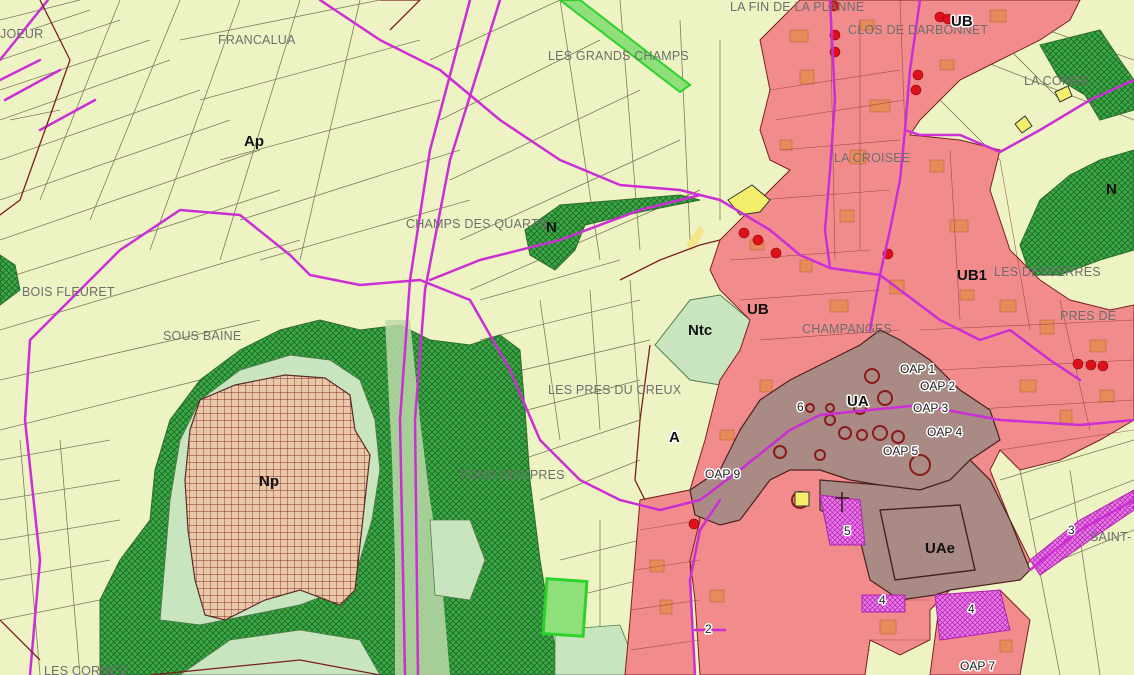 This screenshot has height=675, width=1134. I want to click on place-label-les-desserres: LES DESSERRES, so click(1047, 272).